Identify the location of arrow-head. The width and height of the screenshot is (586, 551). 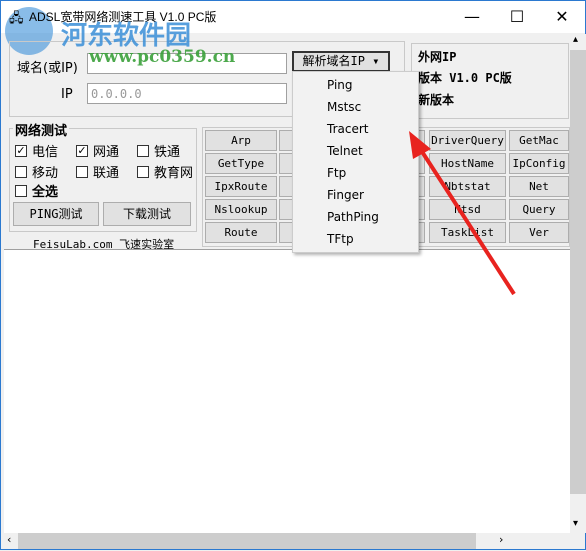
(420, 145).